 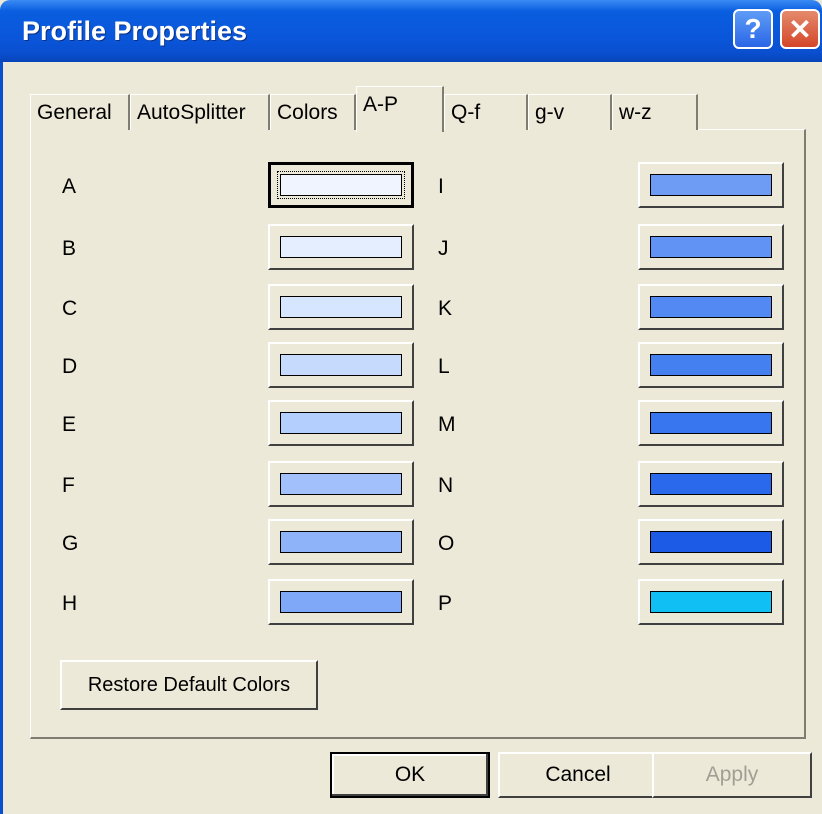 I want to click on color-button-c, so click(x=341, y=307).